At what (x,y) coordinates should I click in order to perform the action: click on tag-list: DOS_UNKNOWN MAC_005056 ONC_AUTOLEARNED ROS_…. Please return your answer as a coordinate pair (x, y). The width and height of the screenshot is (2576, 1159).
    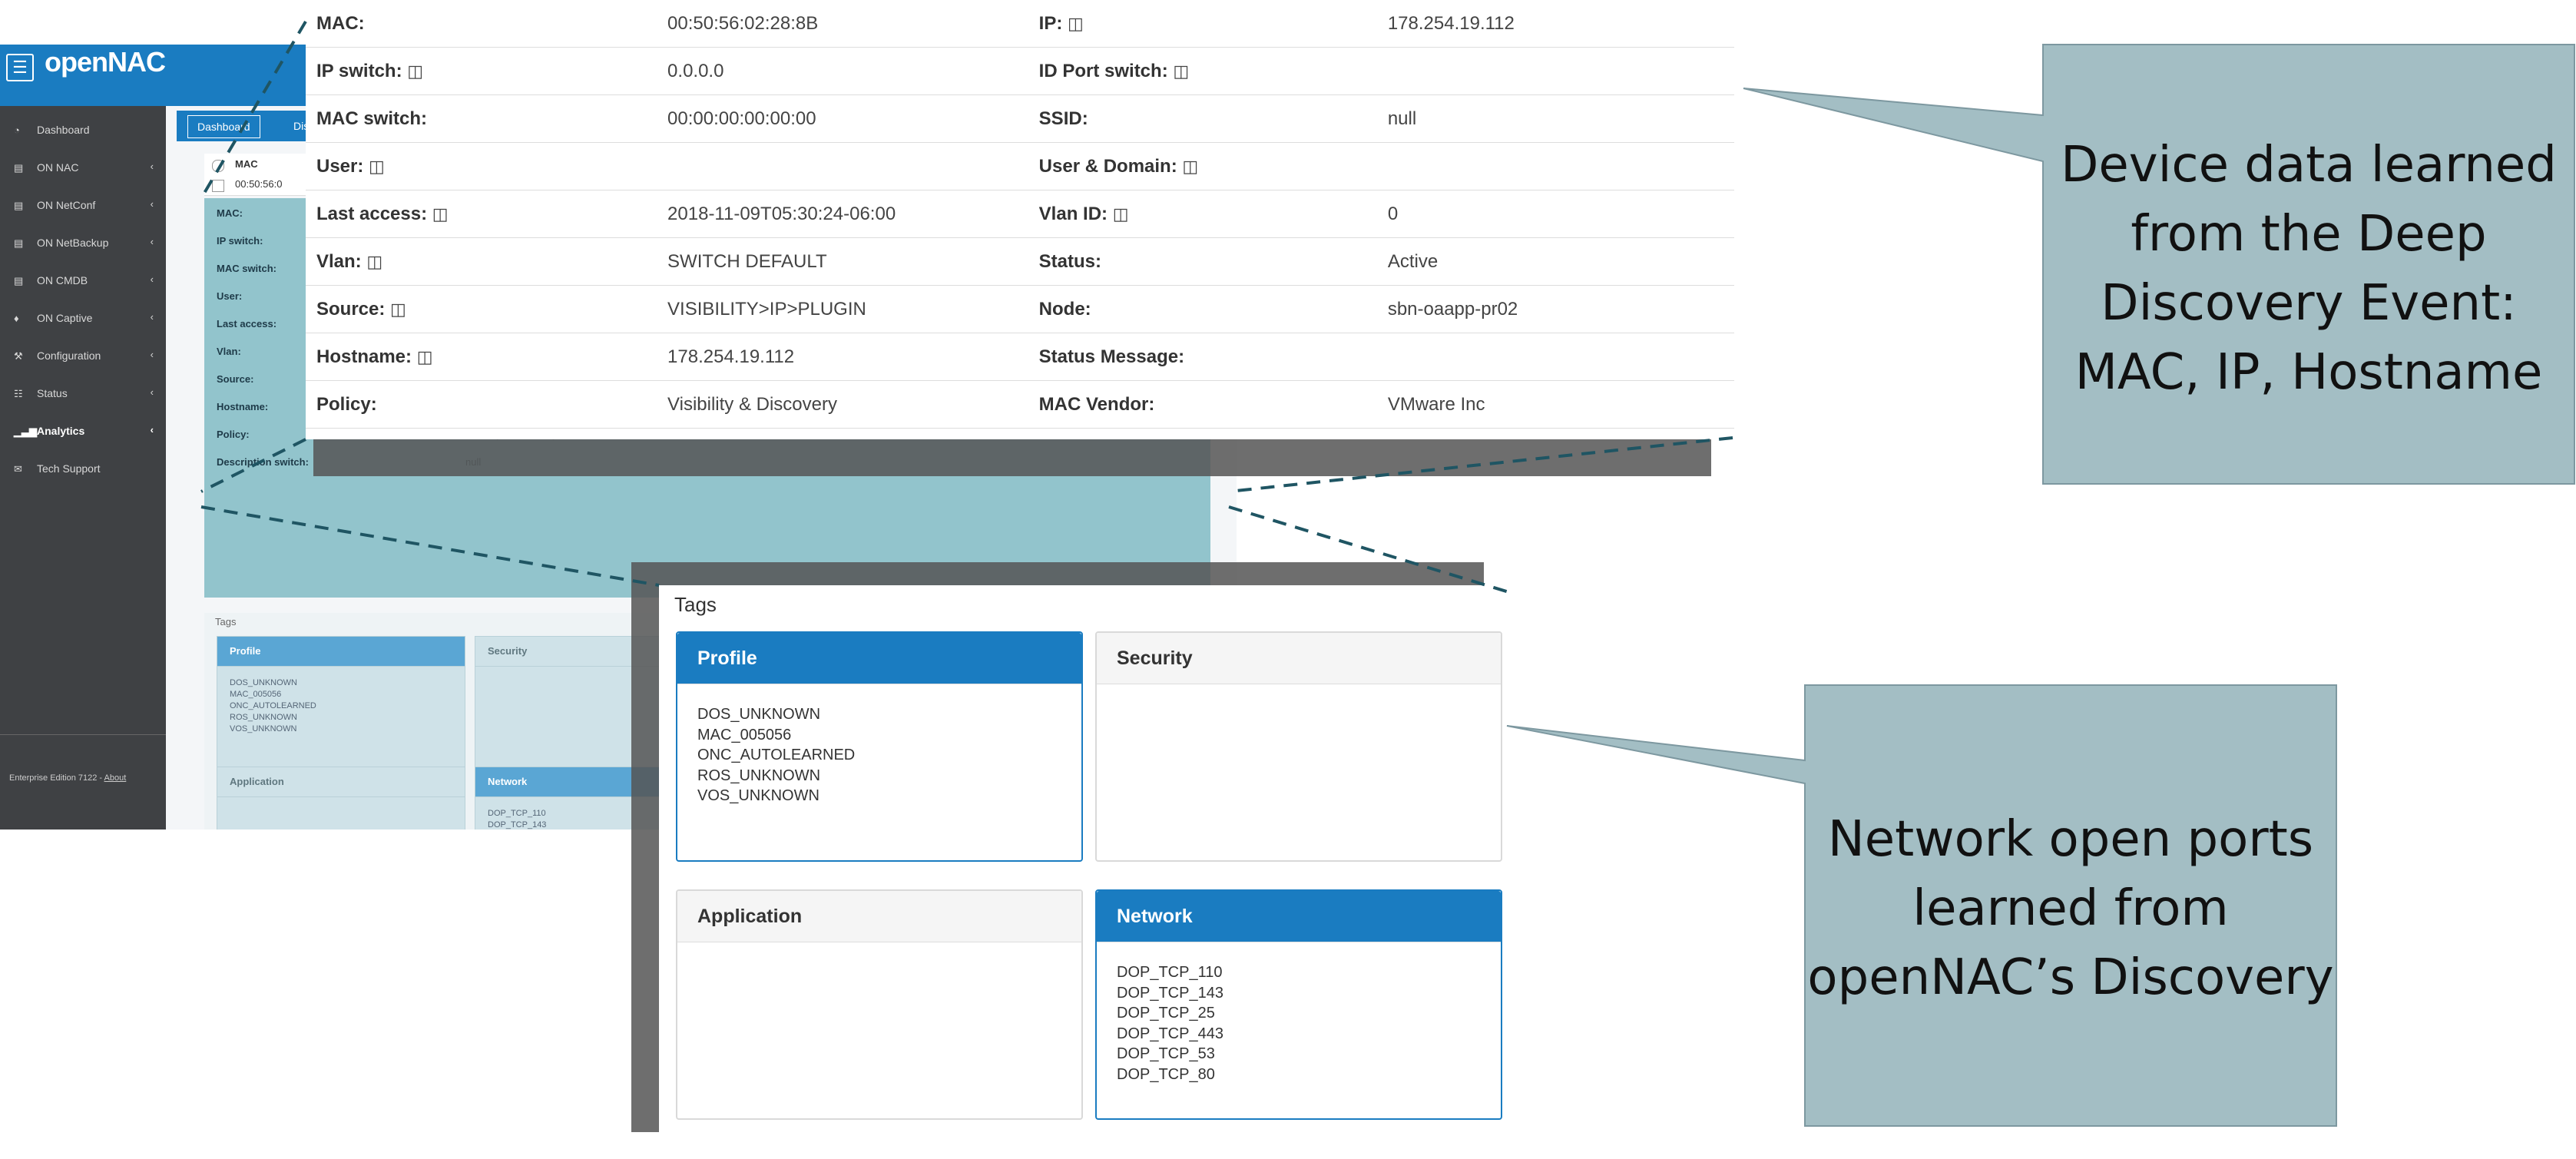
    Looking at the image, I should click on (879, 755).